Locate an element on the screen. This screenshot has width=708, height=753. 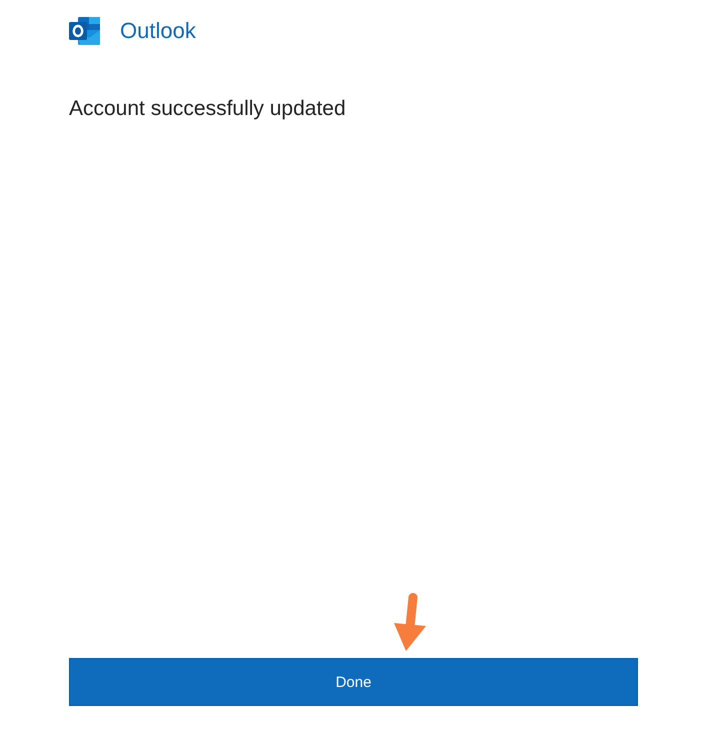
arrow-annotation-drawing is located at coordinates (410, 622).